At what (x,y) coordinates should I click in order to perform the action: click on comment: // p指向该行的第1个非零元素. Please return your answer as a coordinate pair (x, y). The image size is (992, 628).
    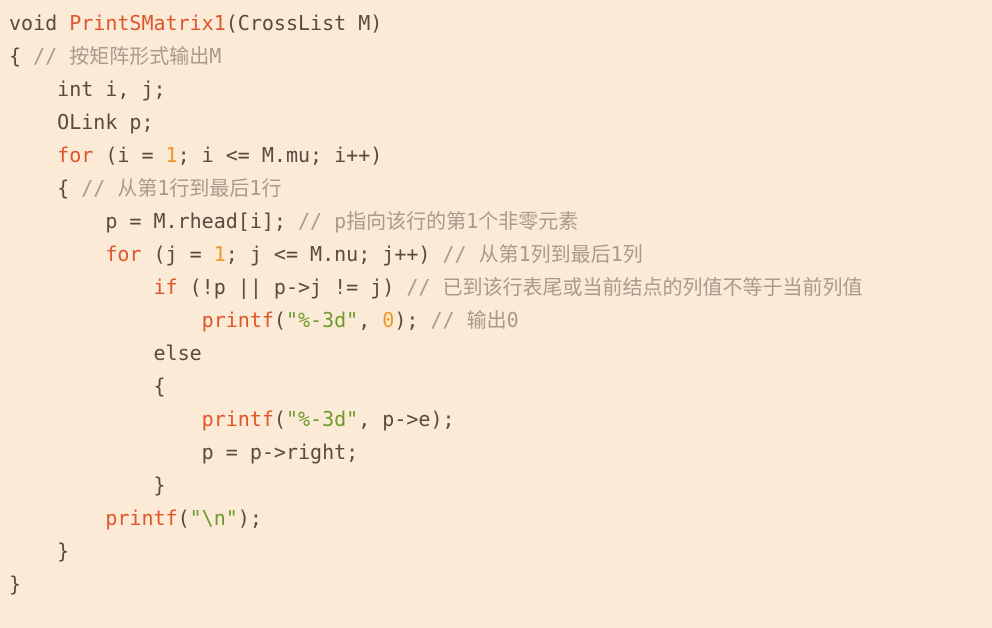
    Looking at the image, I should click on (438, 221).